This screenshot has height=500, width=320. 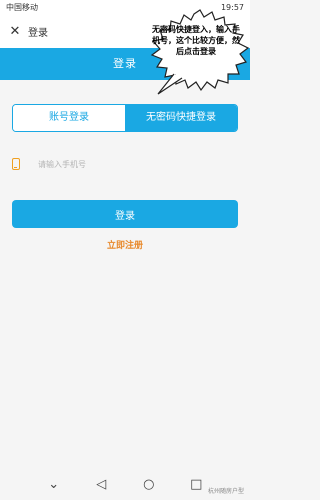 I want to click on navigation-bar: ⌄ ◁ ○ □, so click(x=125, y=484).